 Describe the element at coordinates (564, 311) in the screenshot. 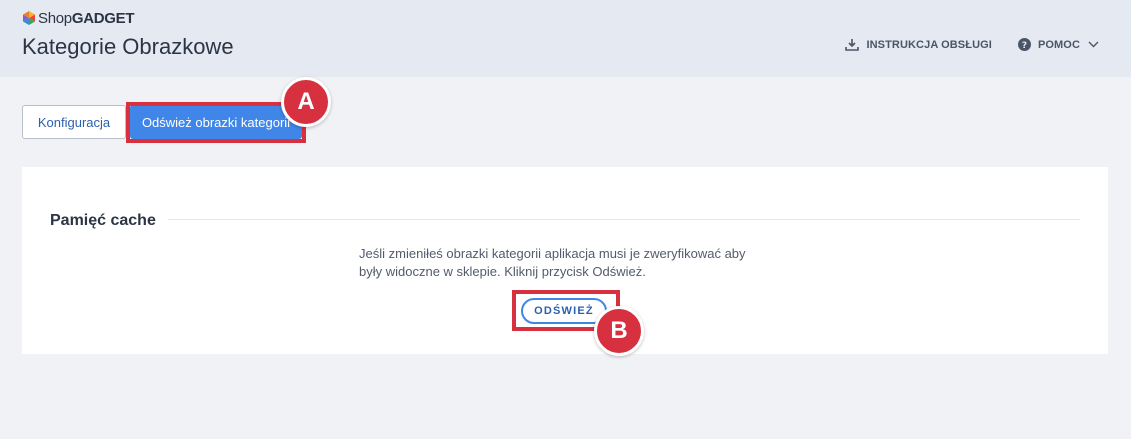

I see `refresh-cache-button: ODŚWIEŻ` at that location.